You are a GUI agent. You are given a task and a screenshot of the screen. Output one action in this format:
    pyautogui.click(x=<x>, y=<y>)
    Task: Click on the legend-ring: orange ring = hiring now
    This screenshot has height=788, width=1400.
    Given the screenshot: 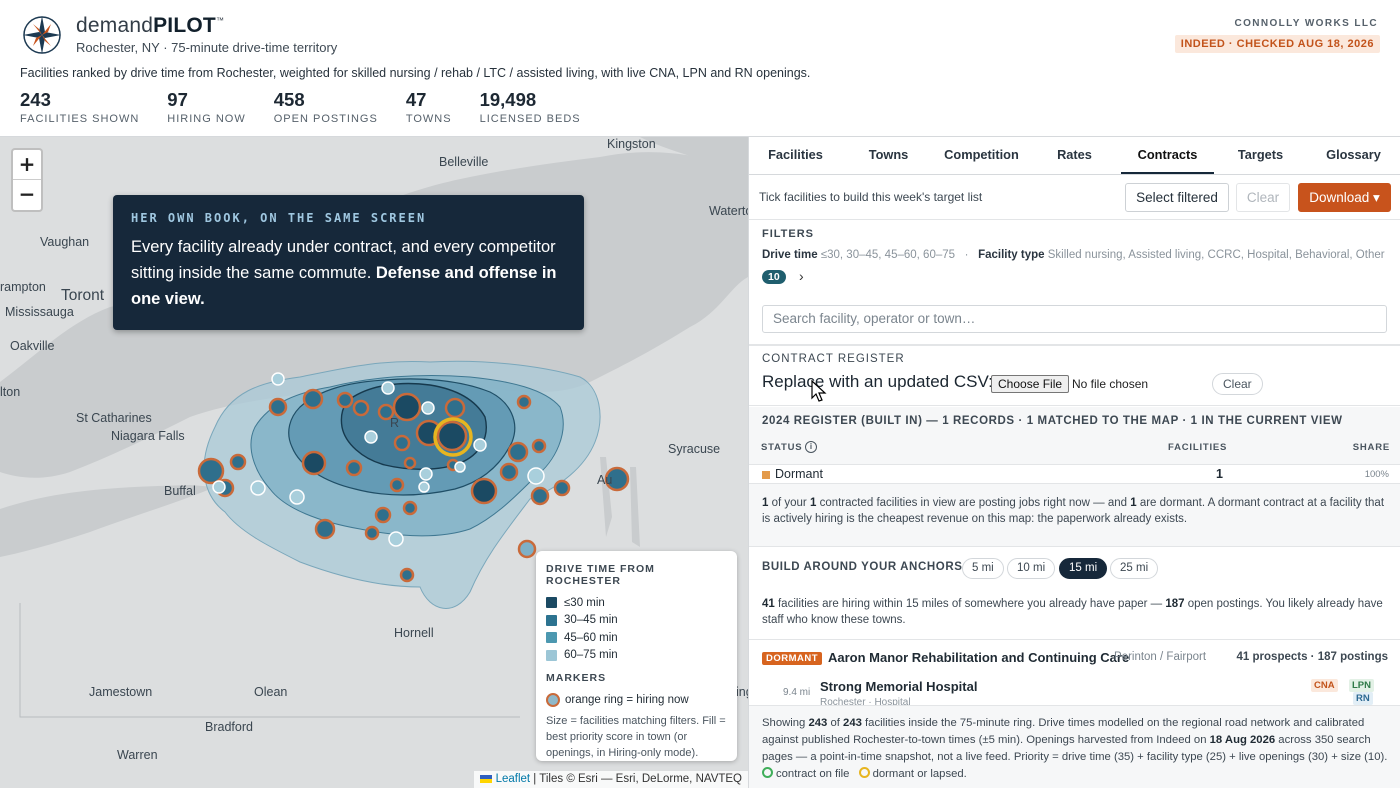 What is the action you would take?
    pyautogui.click(x=636, y=700)
    